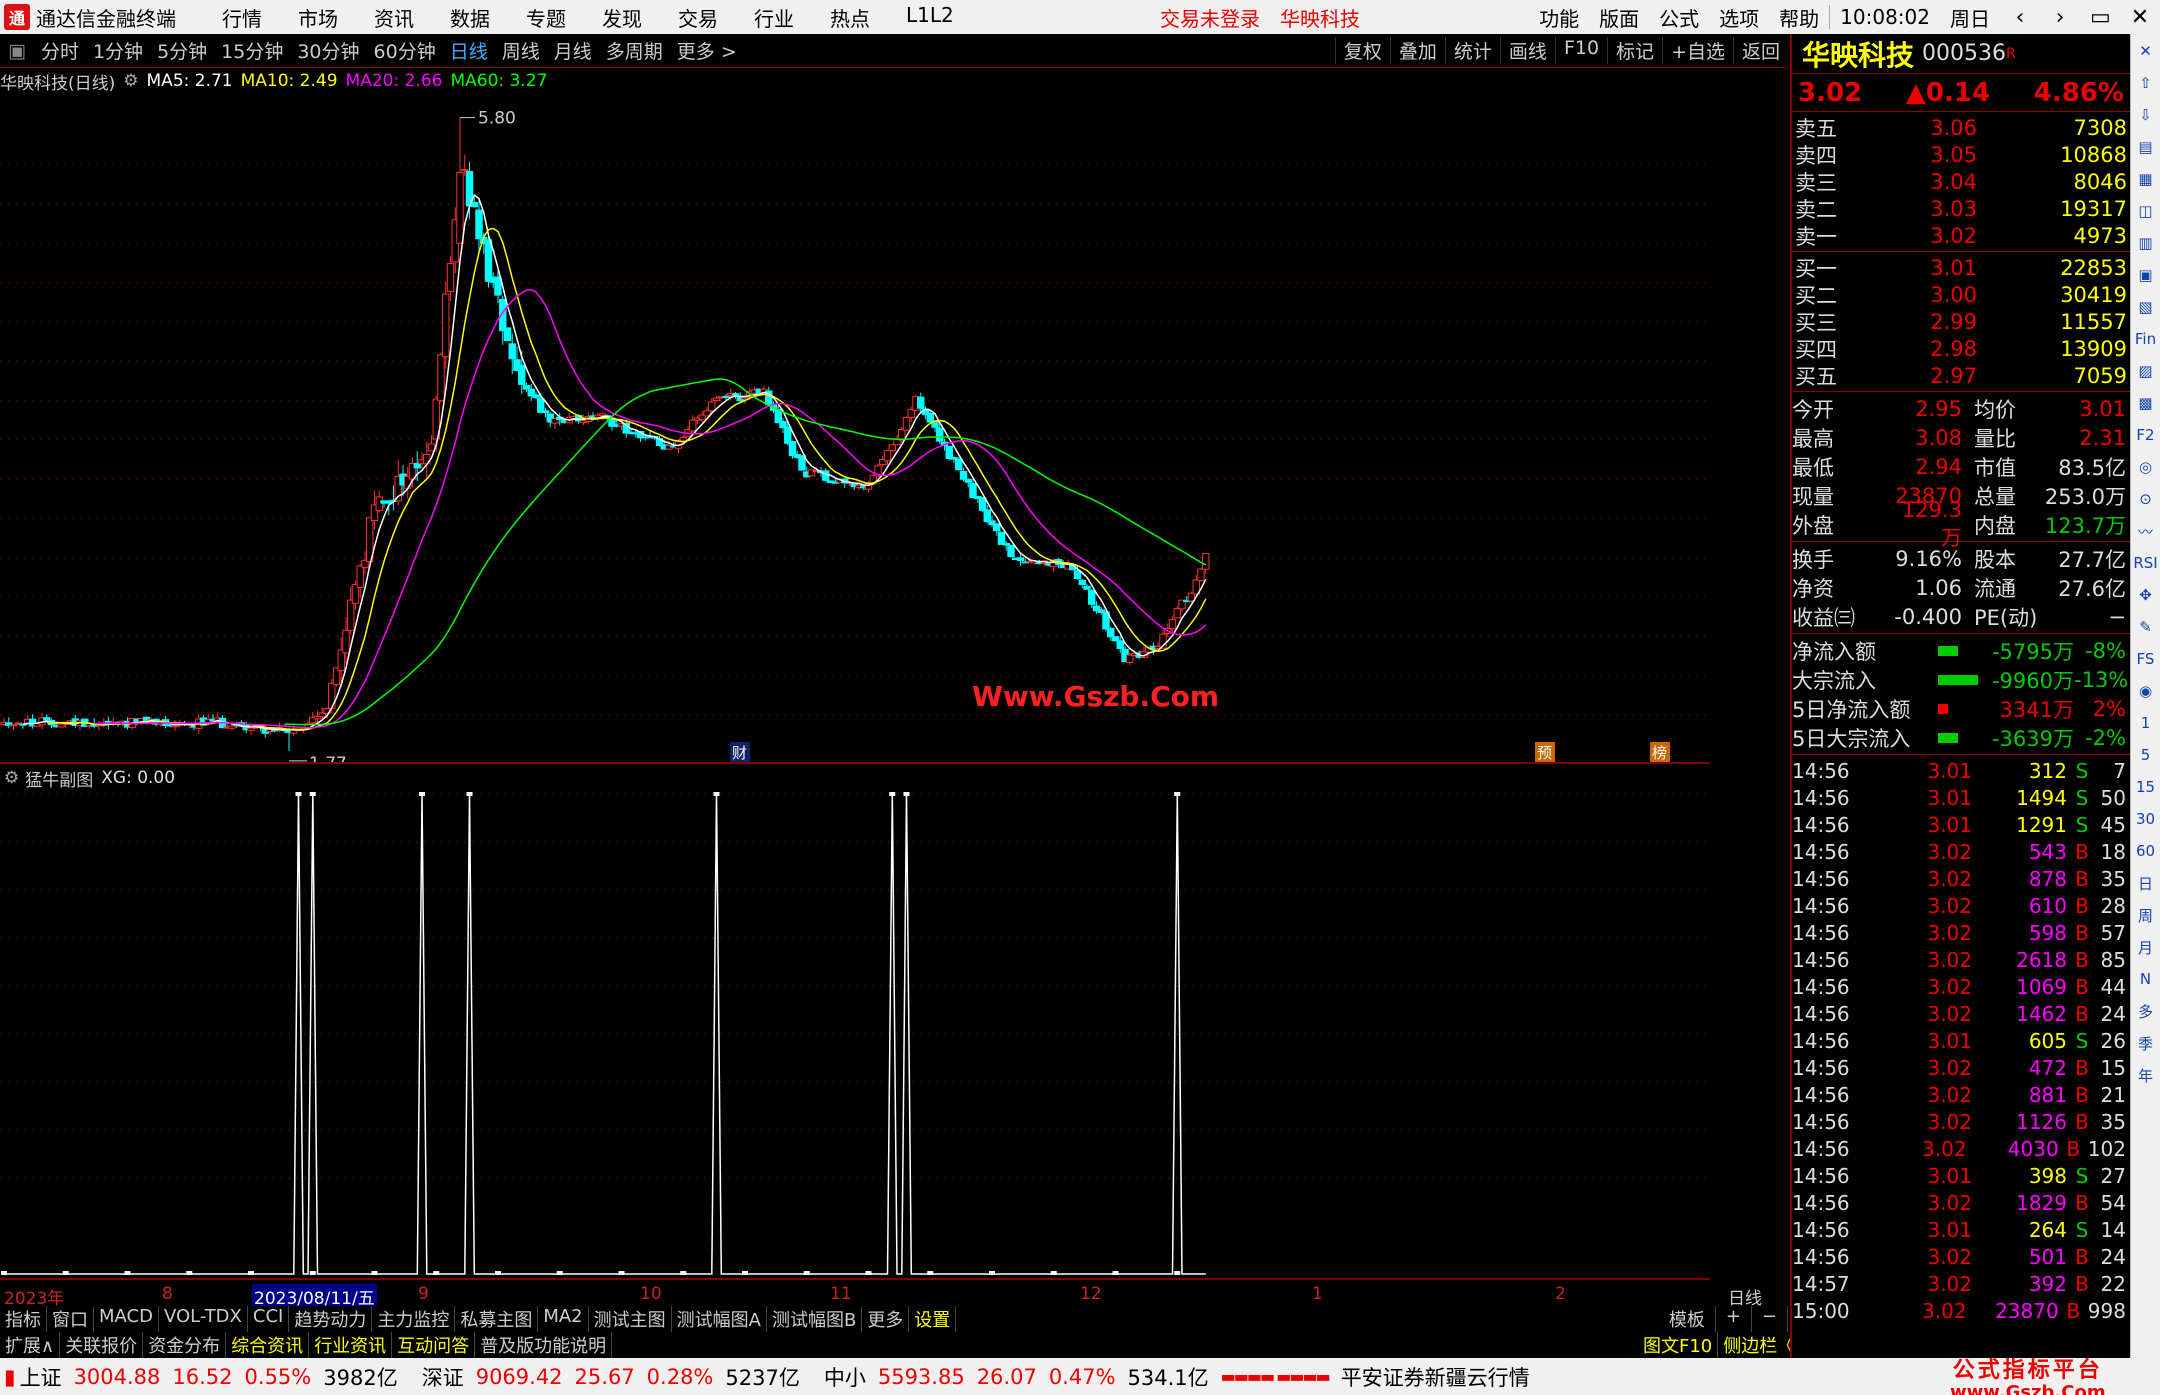  Describe the element at coordinates (414, 1319) in the screenshot. I see `indicator-tab: 主力监控` at that location.